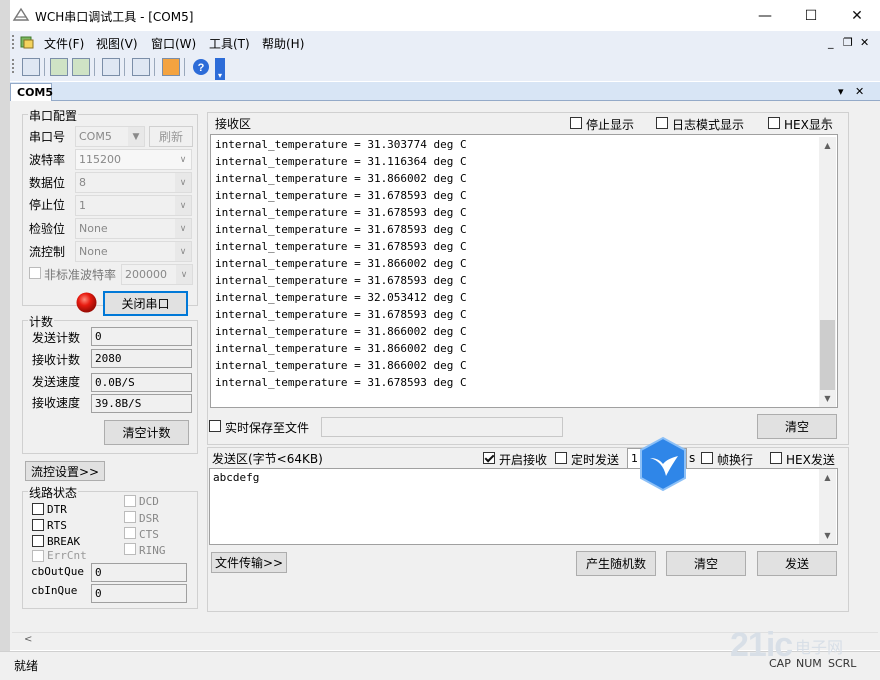  What do you see at coordinates (130, 549) in the screenshot?
I see `ring-indicator` at bounding box center [130, 549].